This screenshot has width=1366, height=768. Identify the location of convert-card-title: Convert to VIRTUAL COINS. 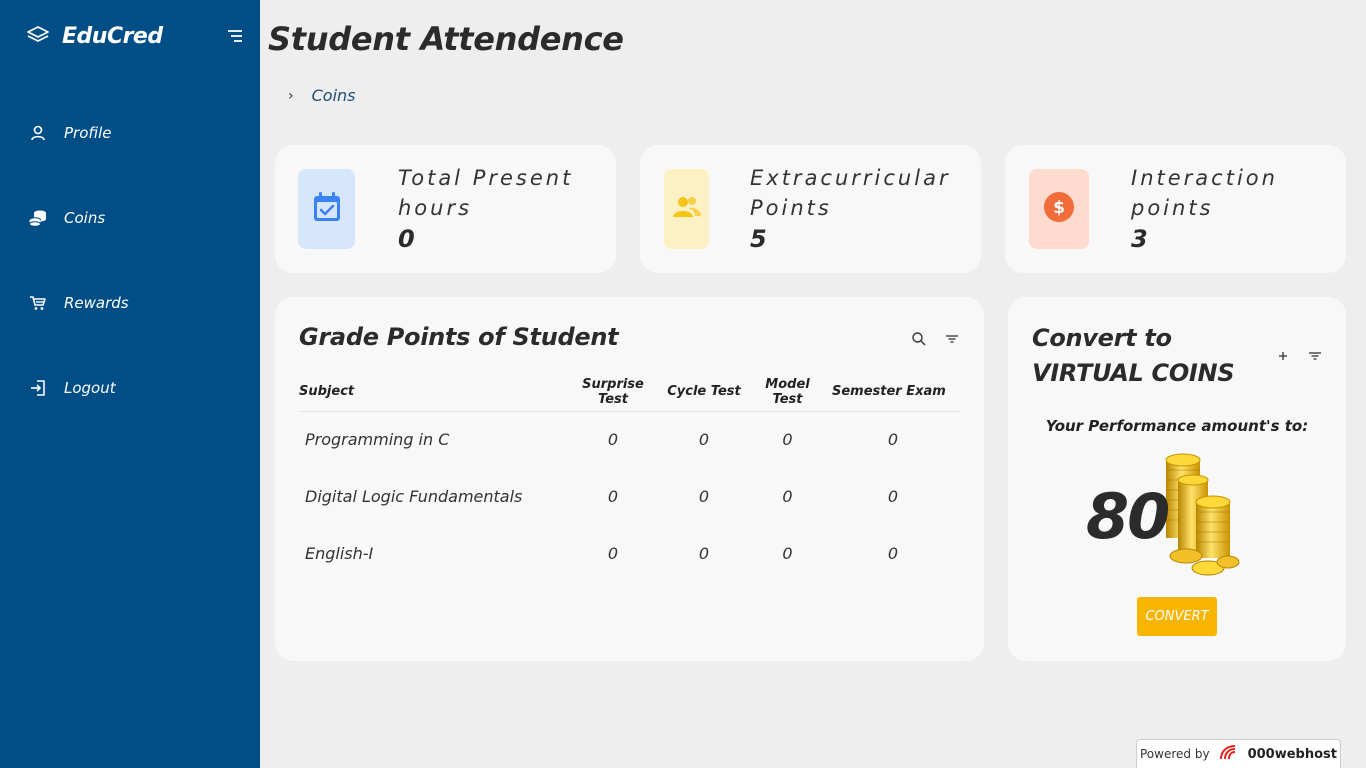
(1133, 355).